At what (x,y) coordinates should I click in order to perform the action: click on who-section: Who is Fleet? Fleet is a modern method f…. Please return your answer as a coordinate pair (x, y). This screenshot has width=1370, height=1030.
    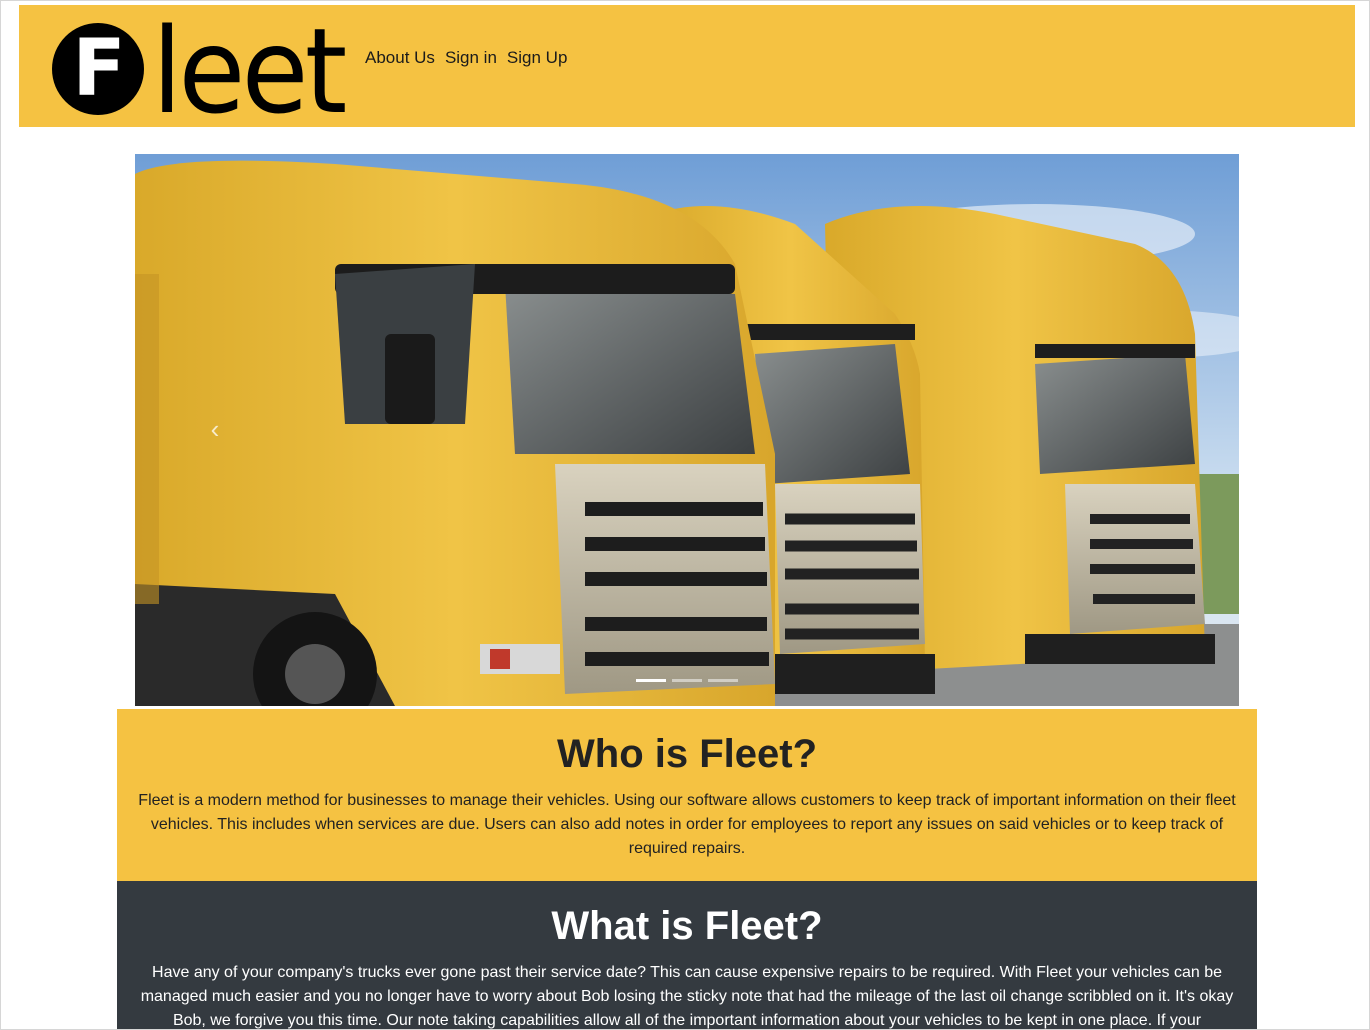
    Looking at the image, I should click on (687, 795).